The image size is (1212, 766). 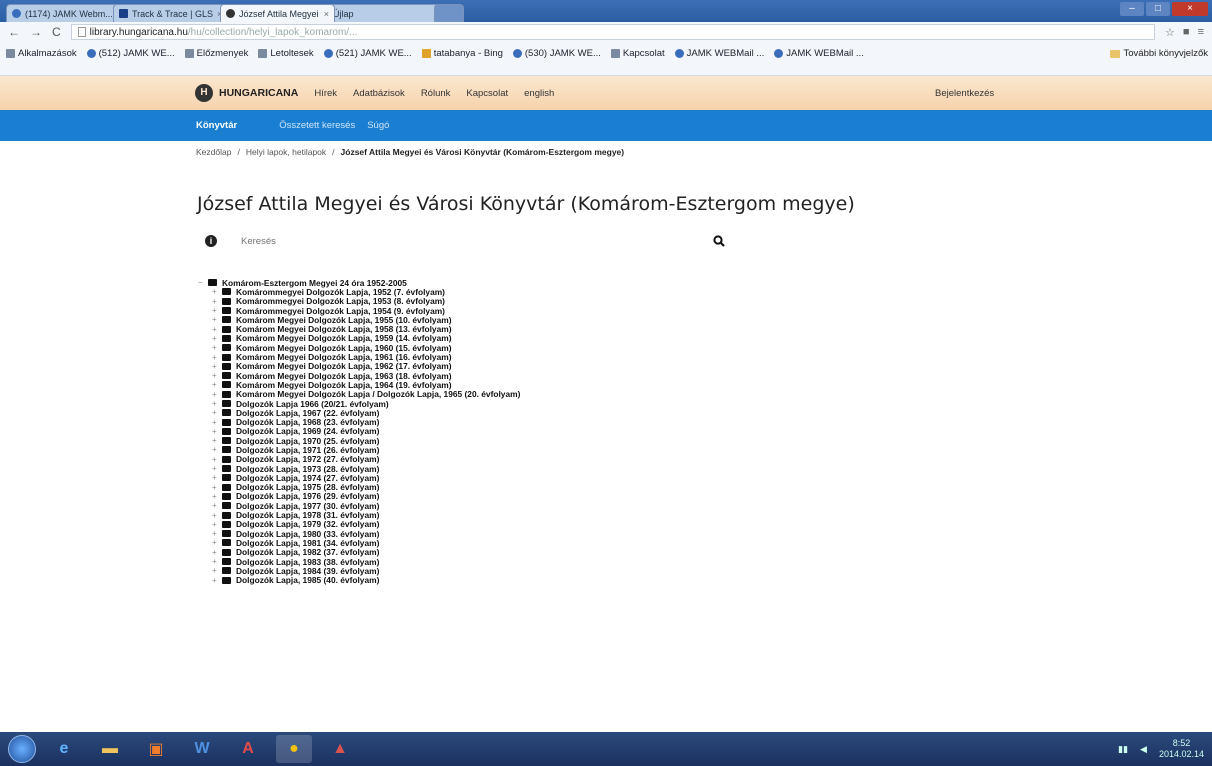 What do you see at coordinates (359, 431) in the screenshot?
I see `tree-node: + Dolgozók Lapja, 1969 (24. évfolyam)` at bounding box center [359, 431].